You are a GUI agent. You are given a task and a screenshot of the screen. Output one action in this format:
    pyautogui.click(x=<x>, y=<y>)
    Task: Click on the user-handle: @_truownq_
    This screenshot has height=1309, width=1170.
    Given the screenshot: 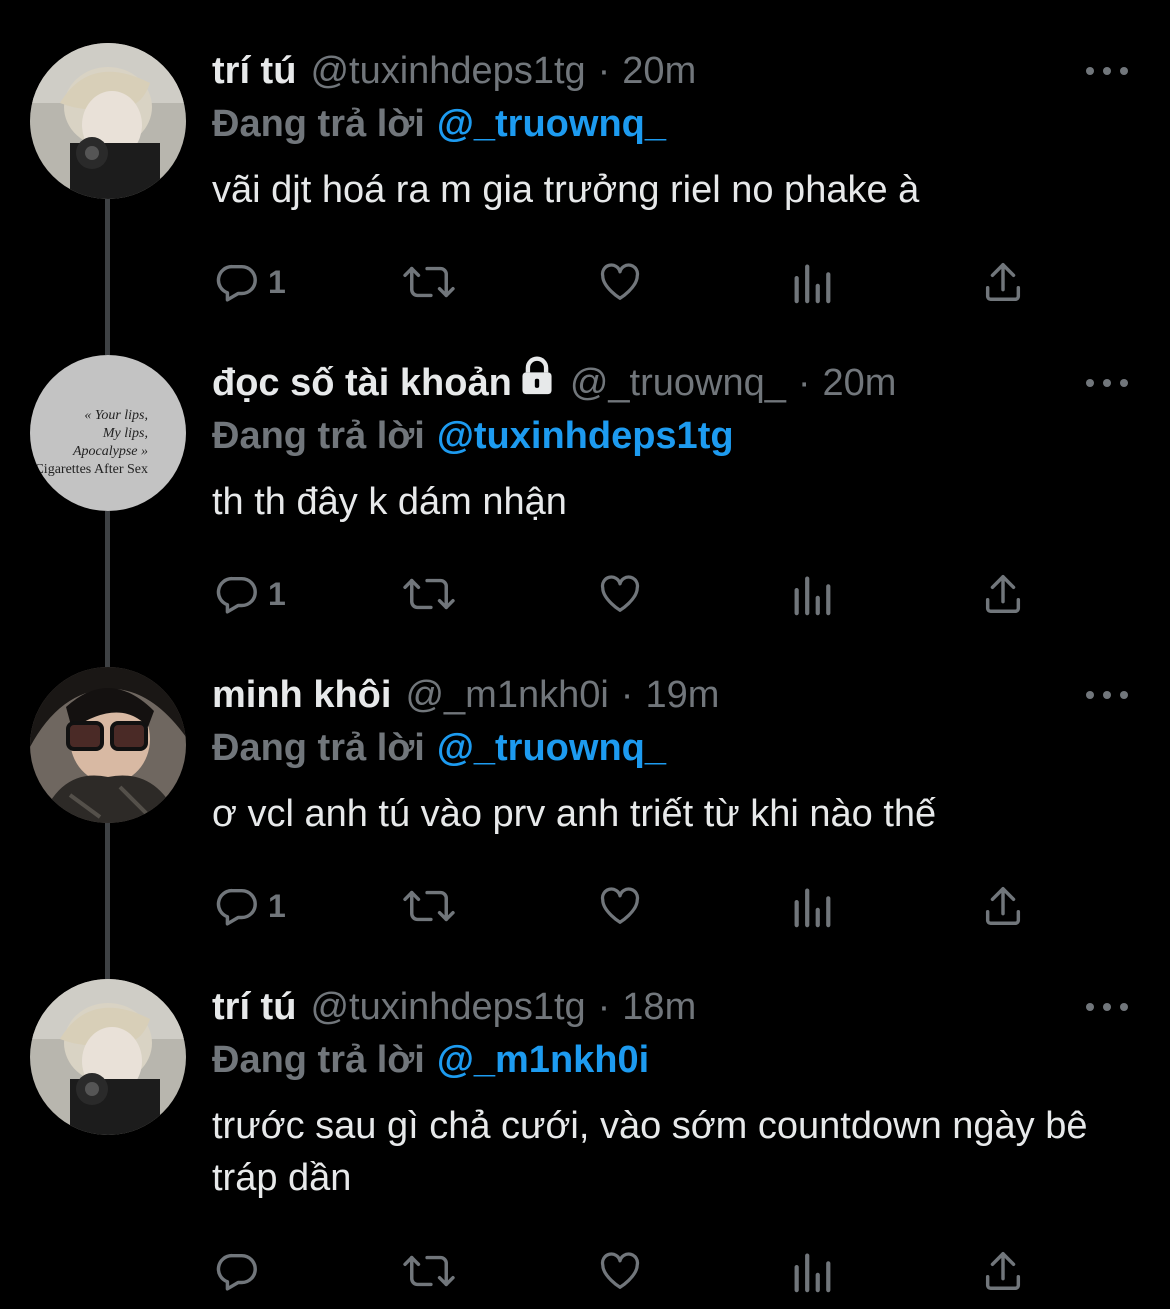 What is the action you would take?
    pyautogui.click(x=678, y=383)
    